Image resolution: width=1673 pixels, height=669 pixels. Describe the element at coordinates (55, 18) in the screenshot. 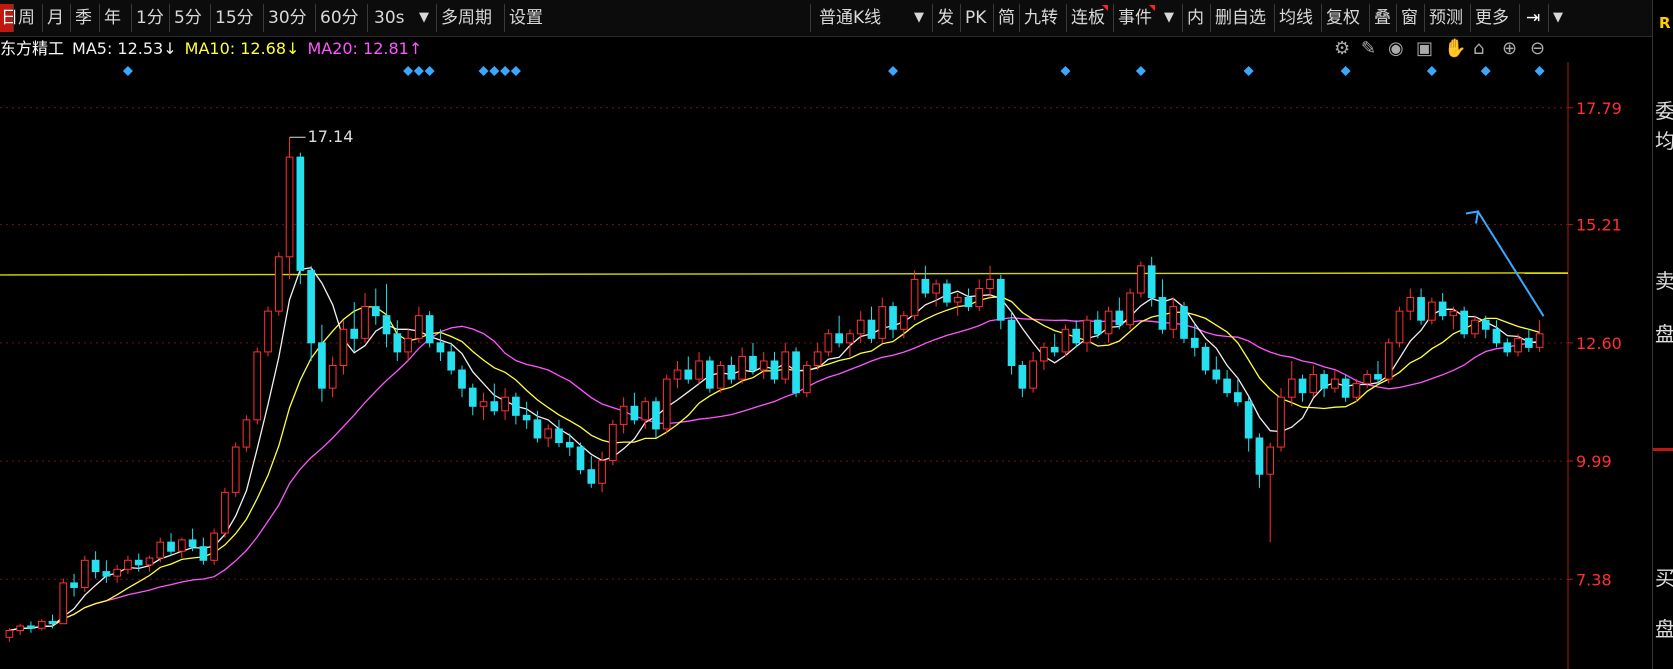

I see `tab-month: 月` at that location.